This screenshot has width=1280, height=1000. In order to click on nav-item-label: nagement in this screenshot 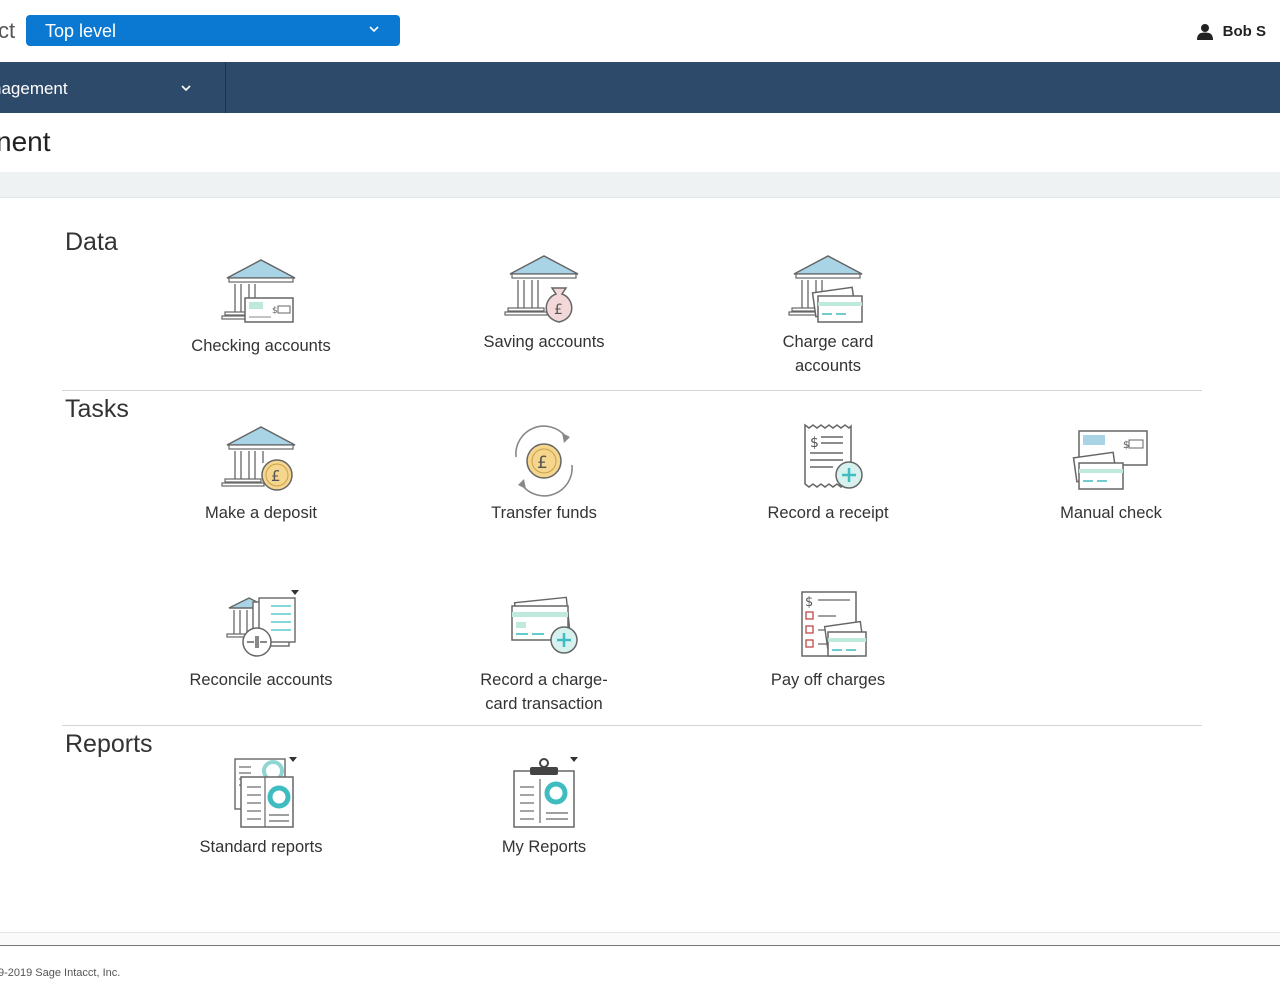, I will do `click(34, 88)`.